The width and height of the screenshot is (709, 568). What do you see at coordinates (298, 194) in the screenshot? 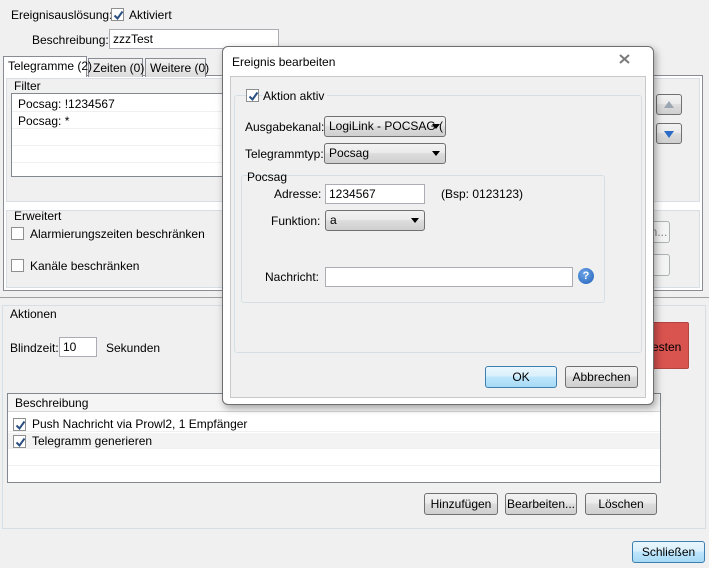
I see `address-label: Adresse:` at bounding box center [298, 194].